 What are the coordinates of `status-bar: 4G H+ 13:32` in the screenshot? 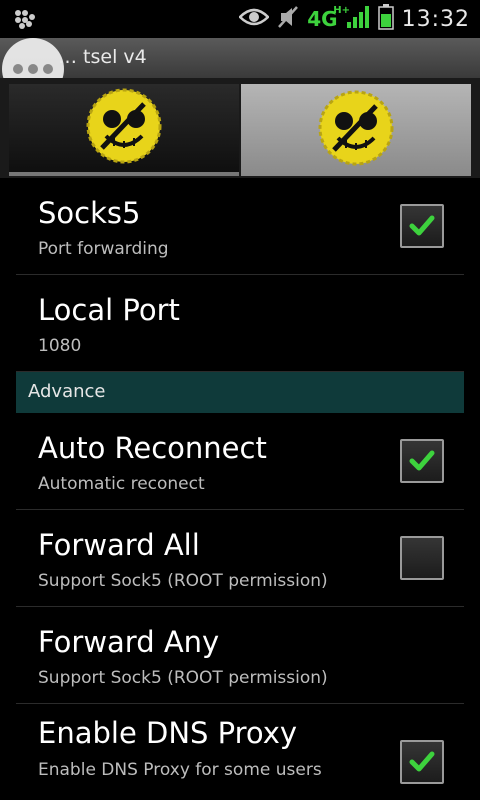 It's located at (240, 19).